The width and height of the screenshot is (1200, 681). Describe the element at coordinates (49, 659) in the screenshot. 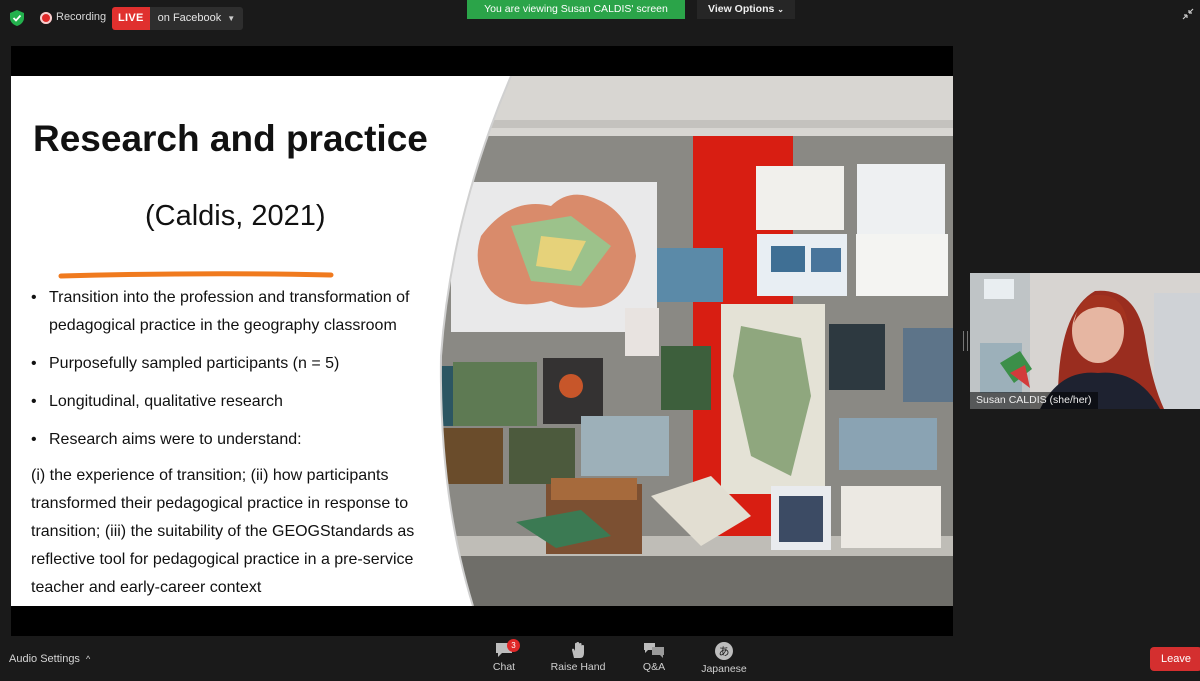

I see `audio-settings-button: Audio Settings ^` at that location.